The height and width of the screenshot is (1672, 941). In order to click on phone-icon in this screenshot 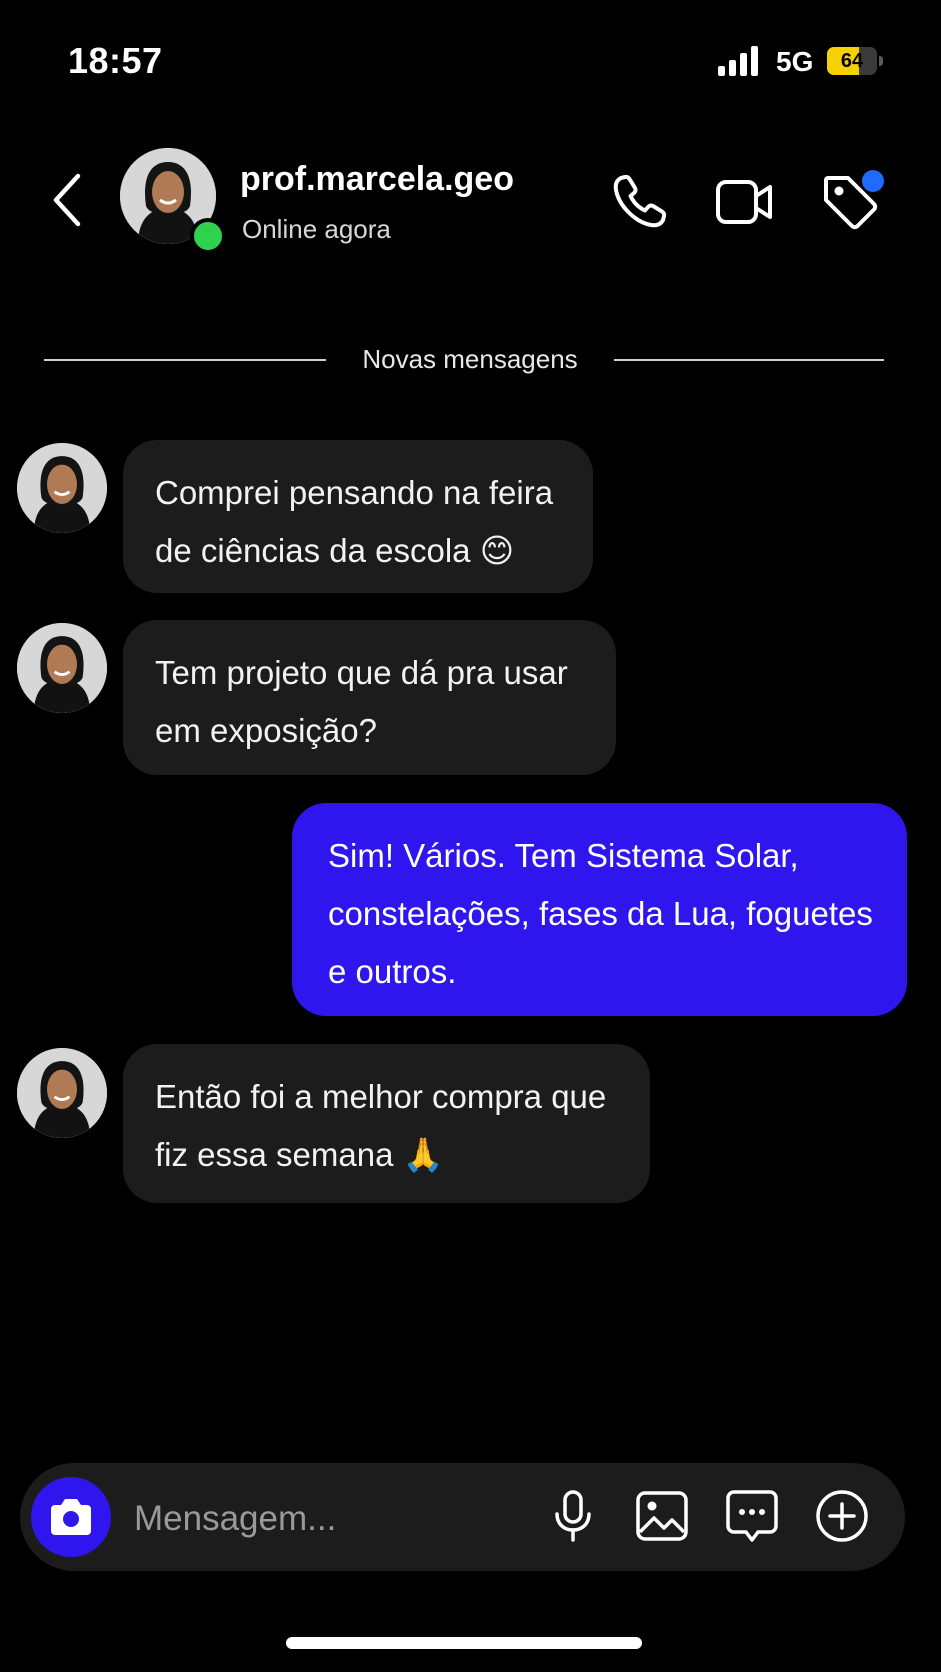, I will do `click(639, 202)`.